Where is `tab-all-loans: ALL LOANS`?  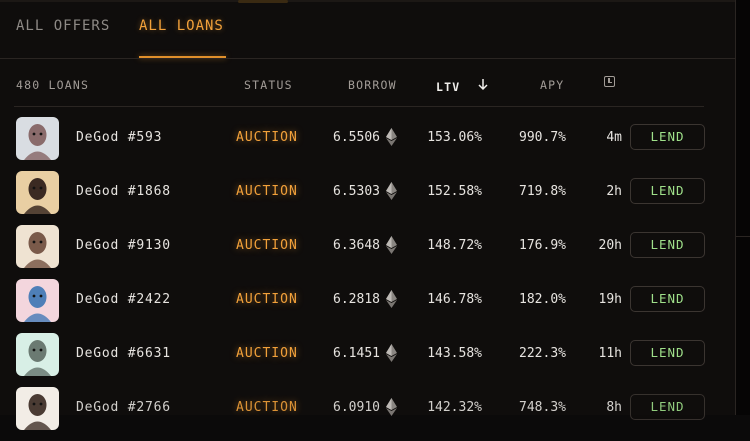 tab-all-loans: ALL LOANS is located at coordinates (181, 26).